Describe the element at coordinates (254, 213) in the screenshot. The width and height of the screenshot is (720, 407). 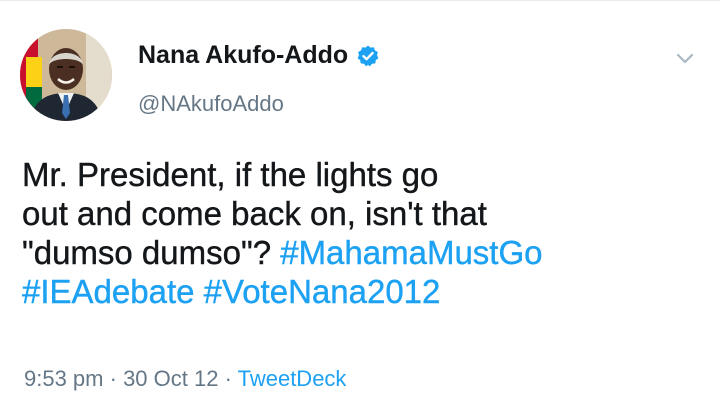
I see `tweet-text-segment: out and come back on, isn't that` at that location.